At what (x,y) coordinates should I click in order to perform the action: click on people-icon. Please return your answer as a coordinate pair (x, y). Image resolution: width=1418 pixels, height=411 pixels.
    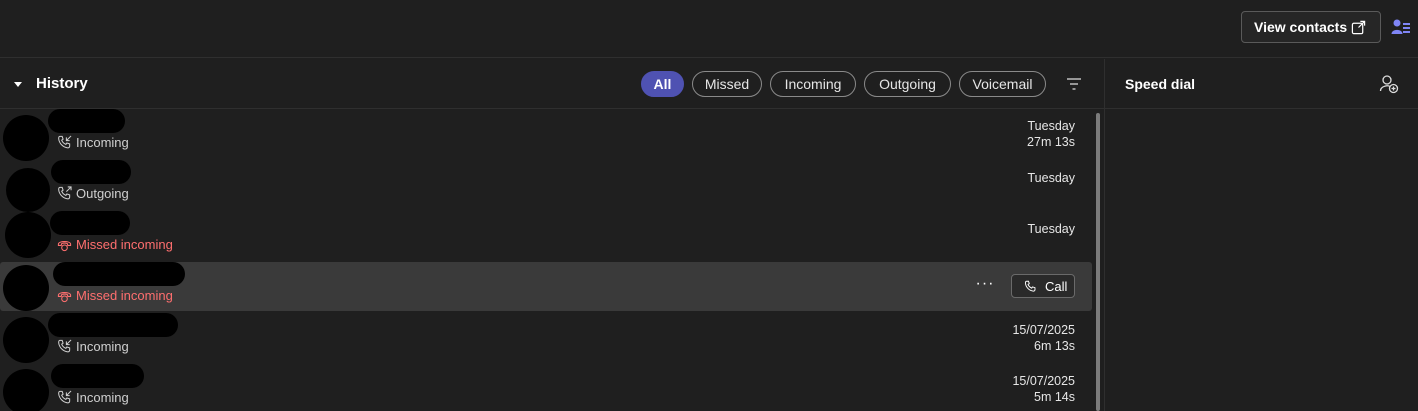
    Looking at the image, I should click on (1401, 27).